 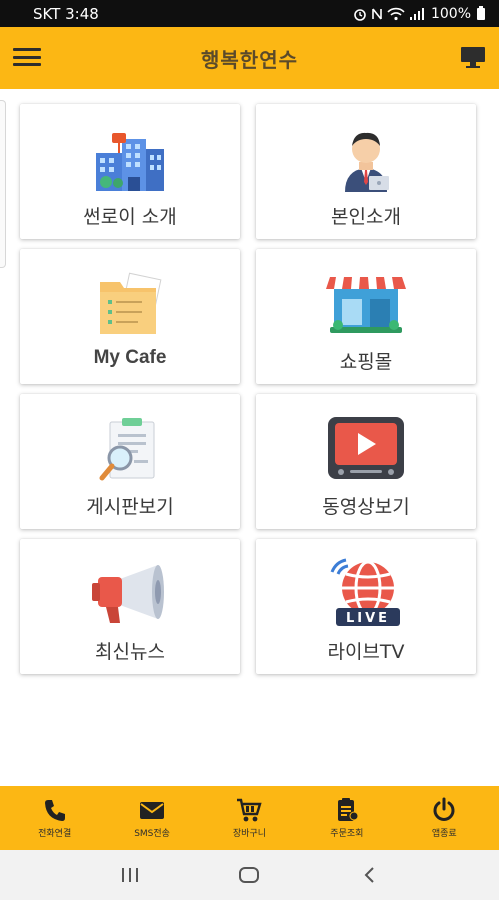 I want to click on video-play-icon, so click(x=366, y=449).